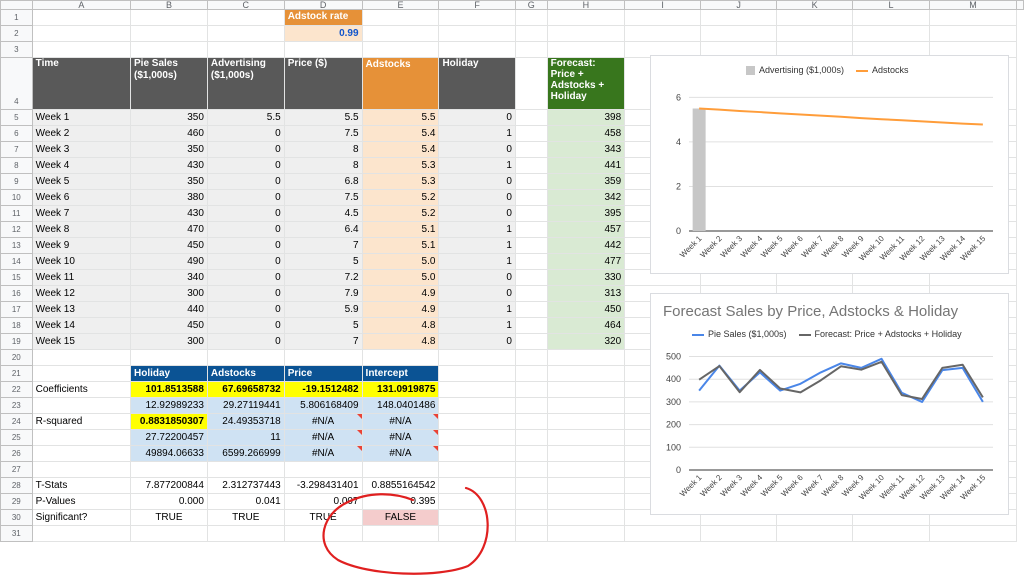 Image resolution: width=1024 pixels, height=579 pixels. Describe the element at coordinates (586, 149) in the screenshot. I see `forecast-cell: 343` at that location.